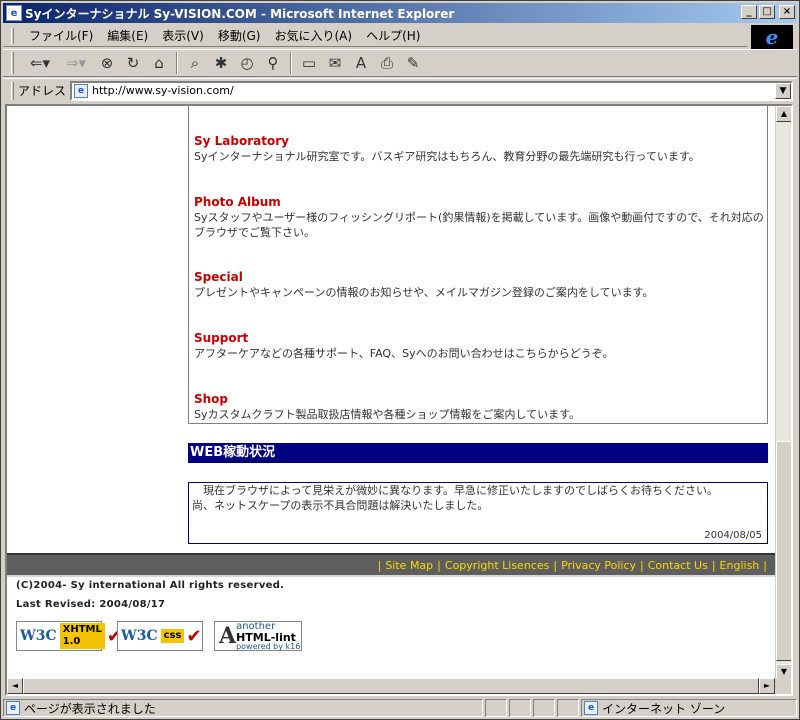 Image resolution: width=800 pixels, height=720 pixels. Describe the element at coordinates (783, 393) in the screenshot. I see `vertical-scrollbar: ▲ ▼` at that location.